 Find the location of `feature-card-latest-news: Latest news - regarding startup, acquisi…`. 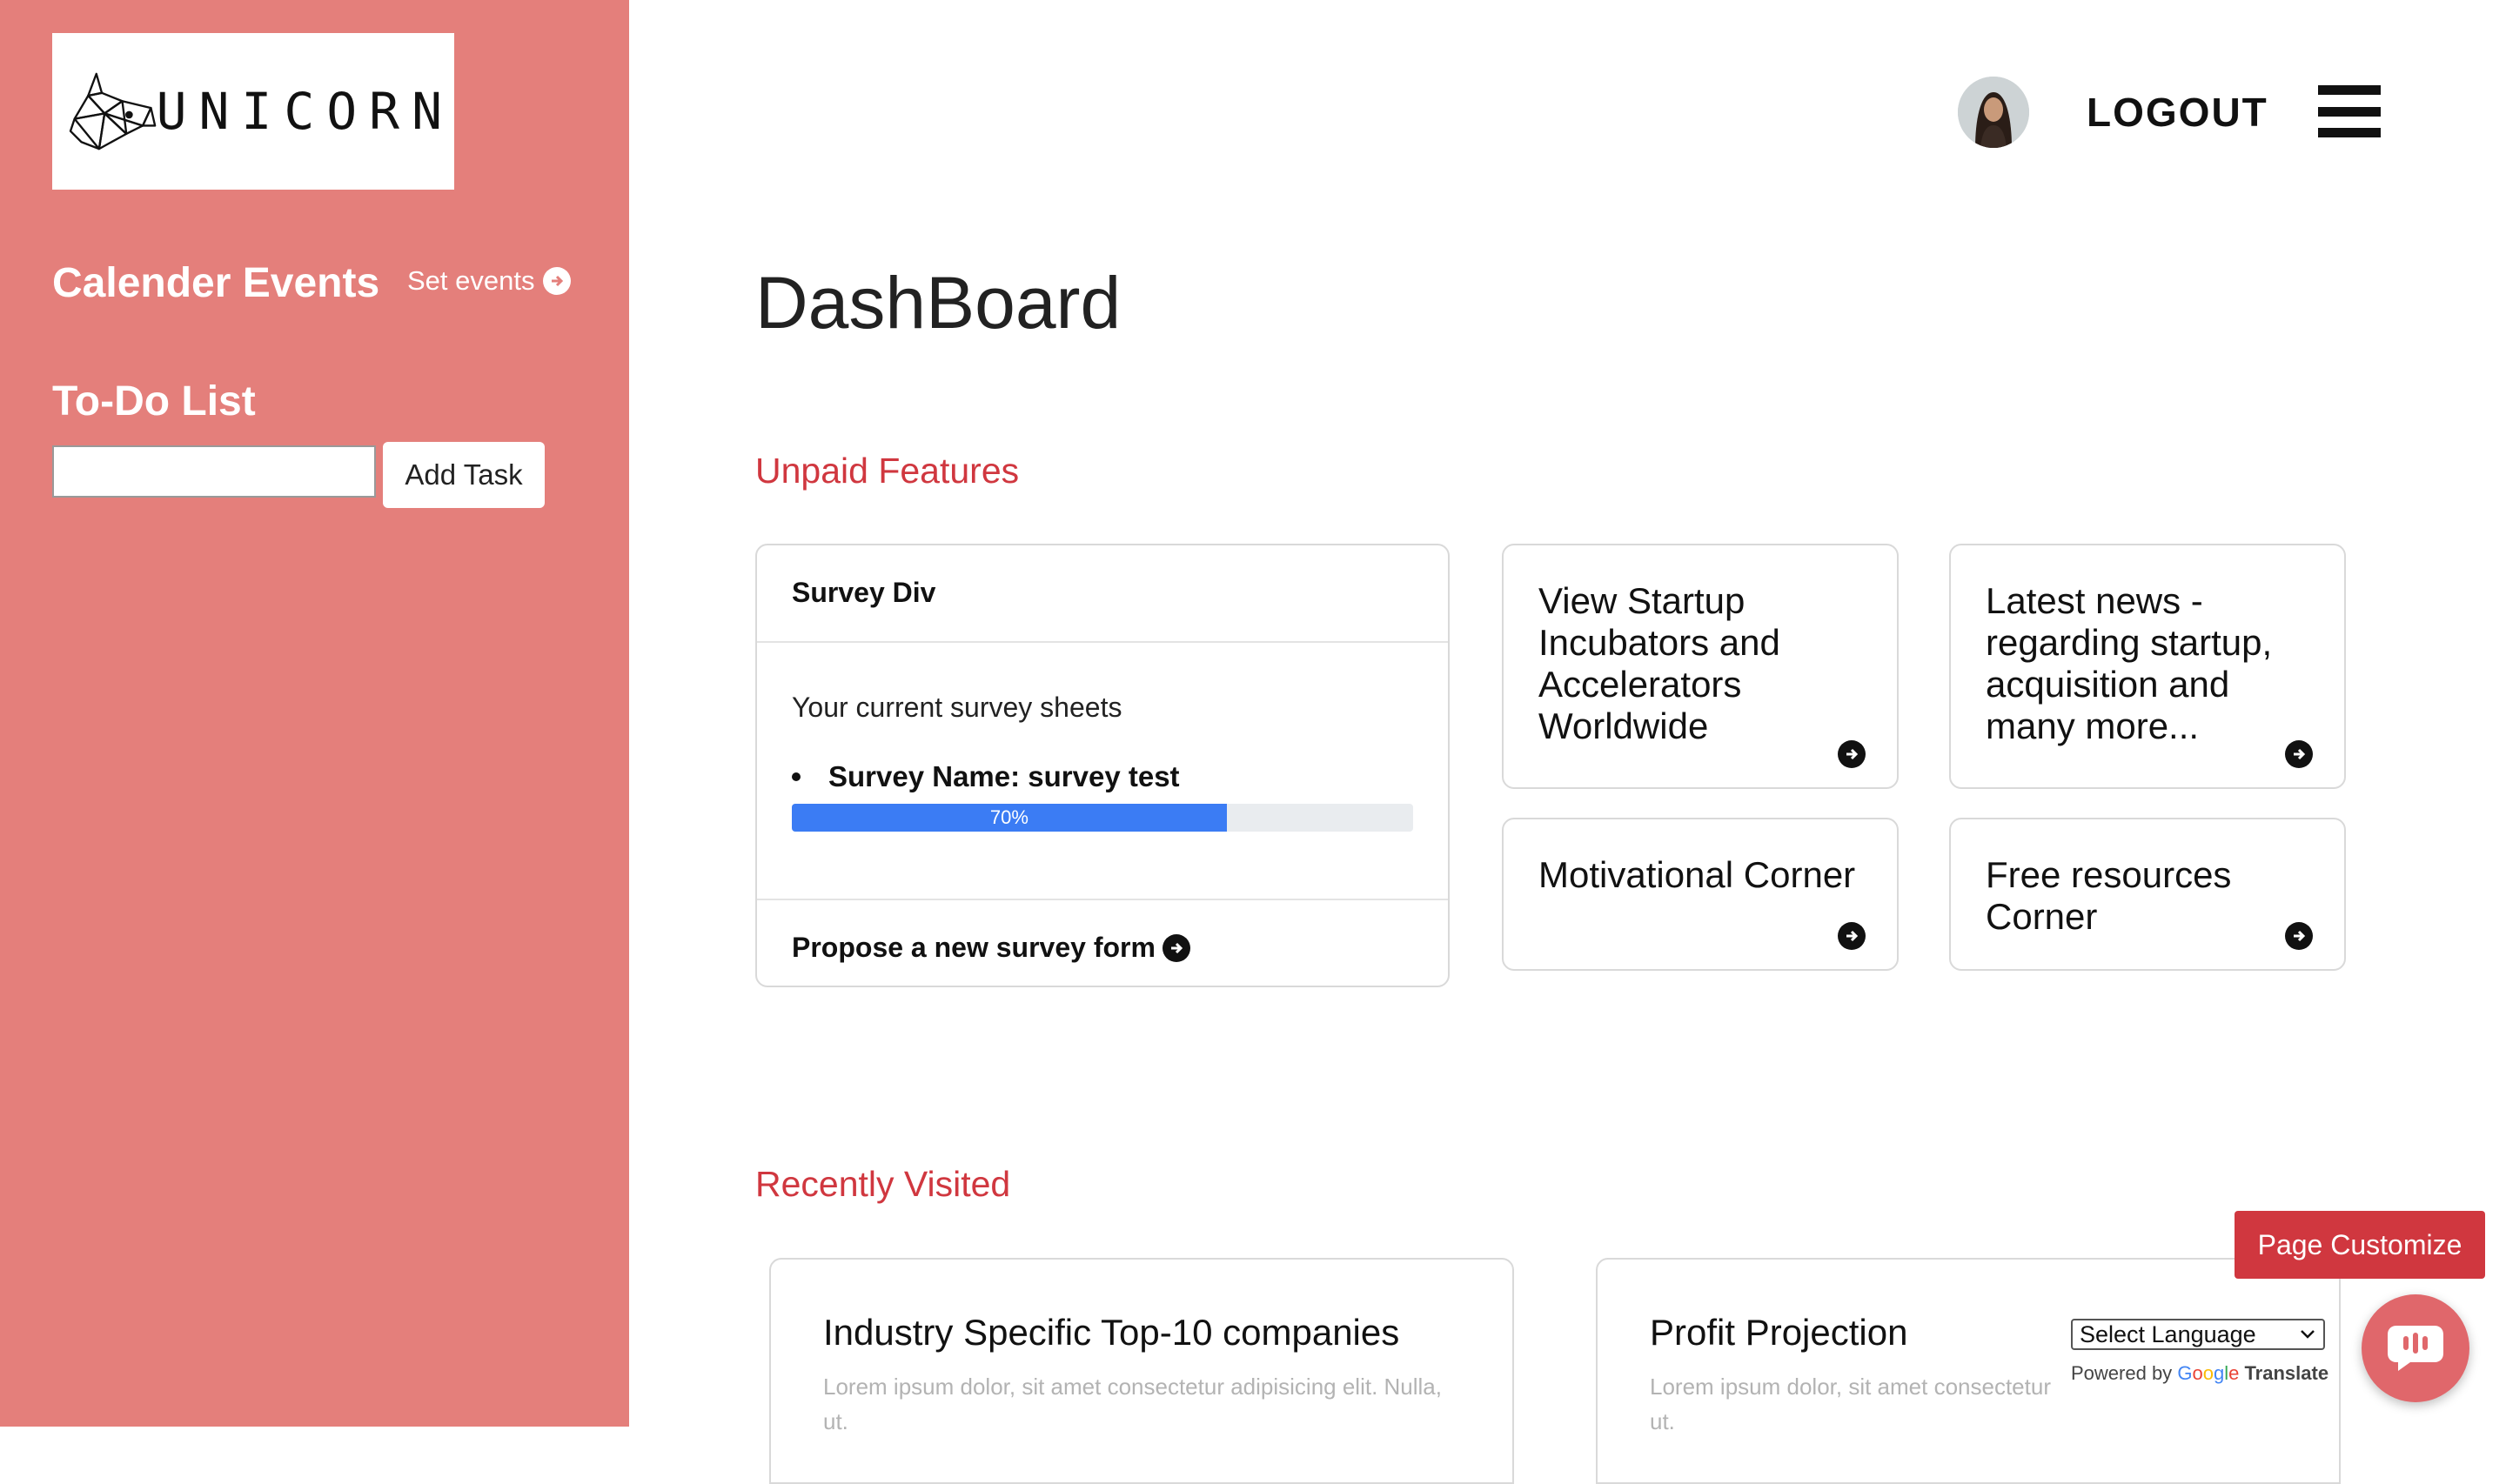

feature-card-latest-news: Latest news - regarding startup, acquisi… is located at coordinates (2147, 666).